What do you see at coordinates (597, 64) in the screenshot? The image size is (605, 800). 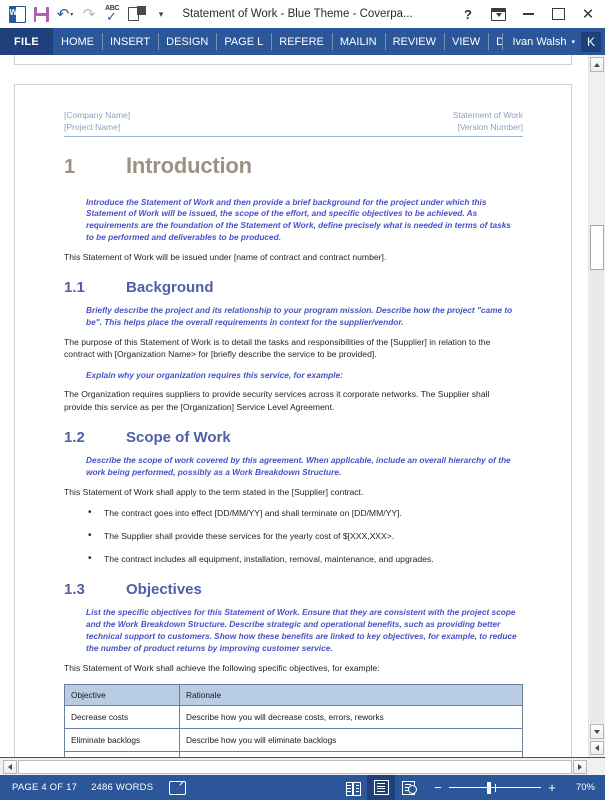 I see `scroll-up-button` at bounding box center [597, 64].